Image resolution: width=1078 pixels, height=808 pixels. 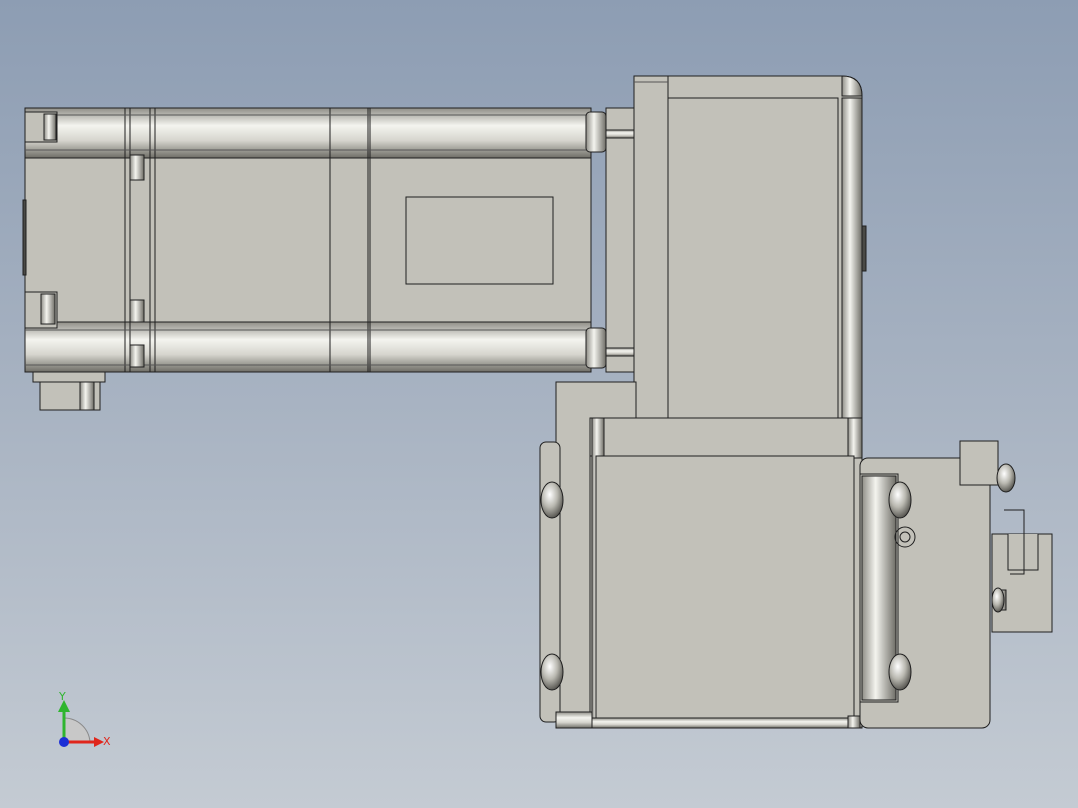 I want to click on coordinate-triad-icon: Y X, so click(x=84, y=719).